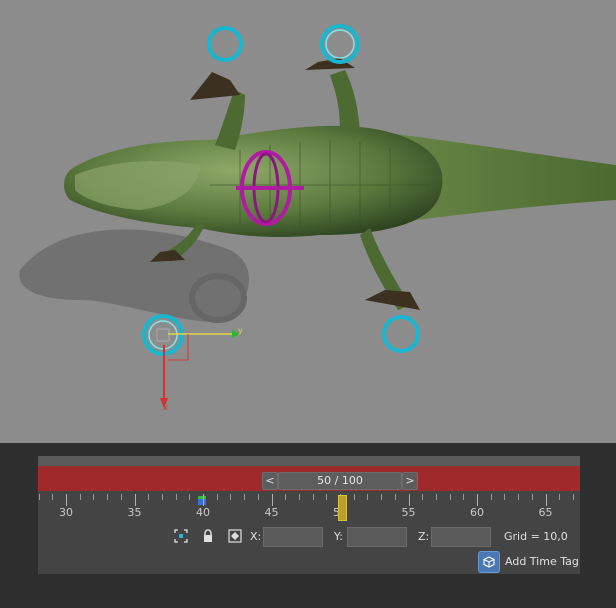 Image resolution: width=616 pixels, height=608 pixels. I want to click on gizmo-x-label: x, so click(165, 407).